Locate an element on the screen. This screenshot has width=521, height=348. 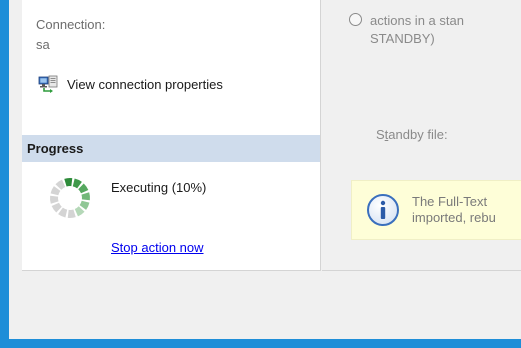
info-message-line2: imported, rebu is located at coordinates (454, 217).